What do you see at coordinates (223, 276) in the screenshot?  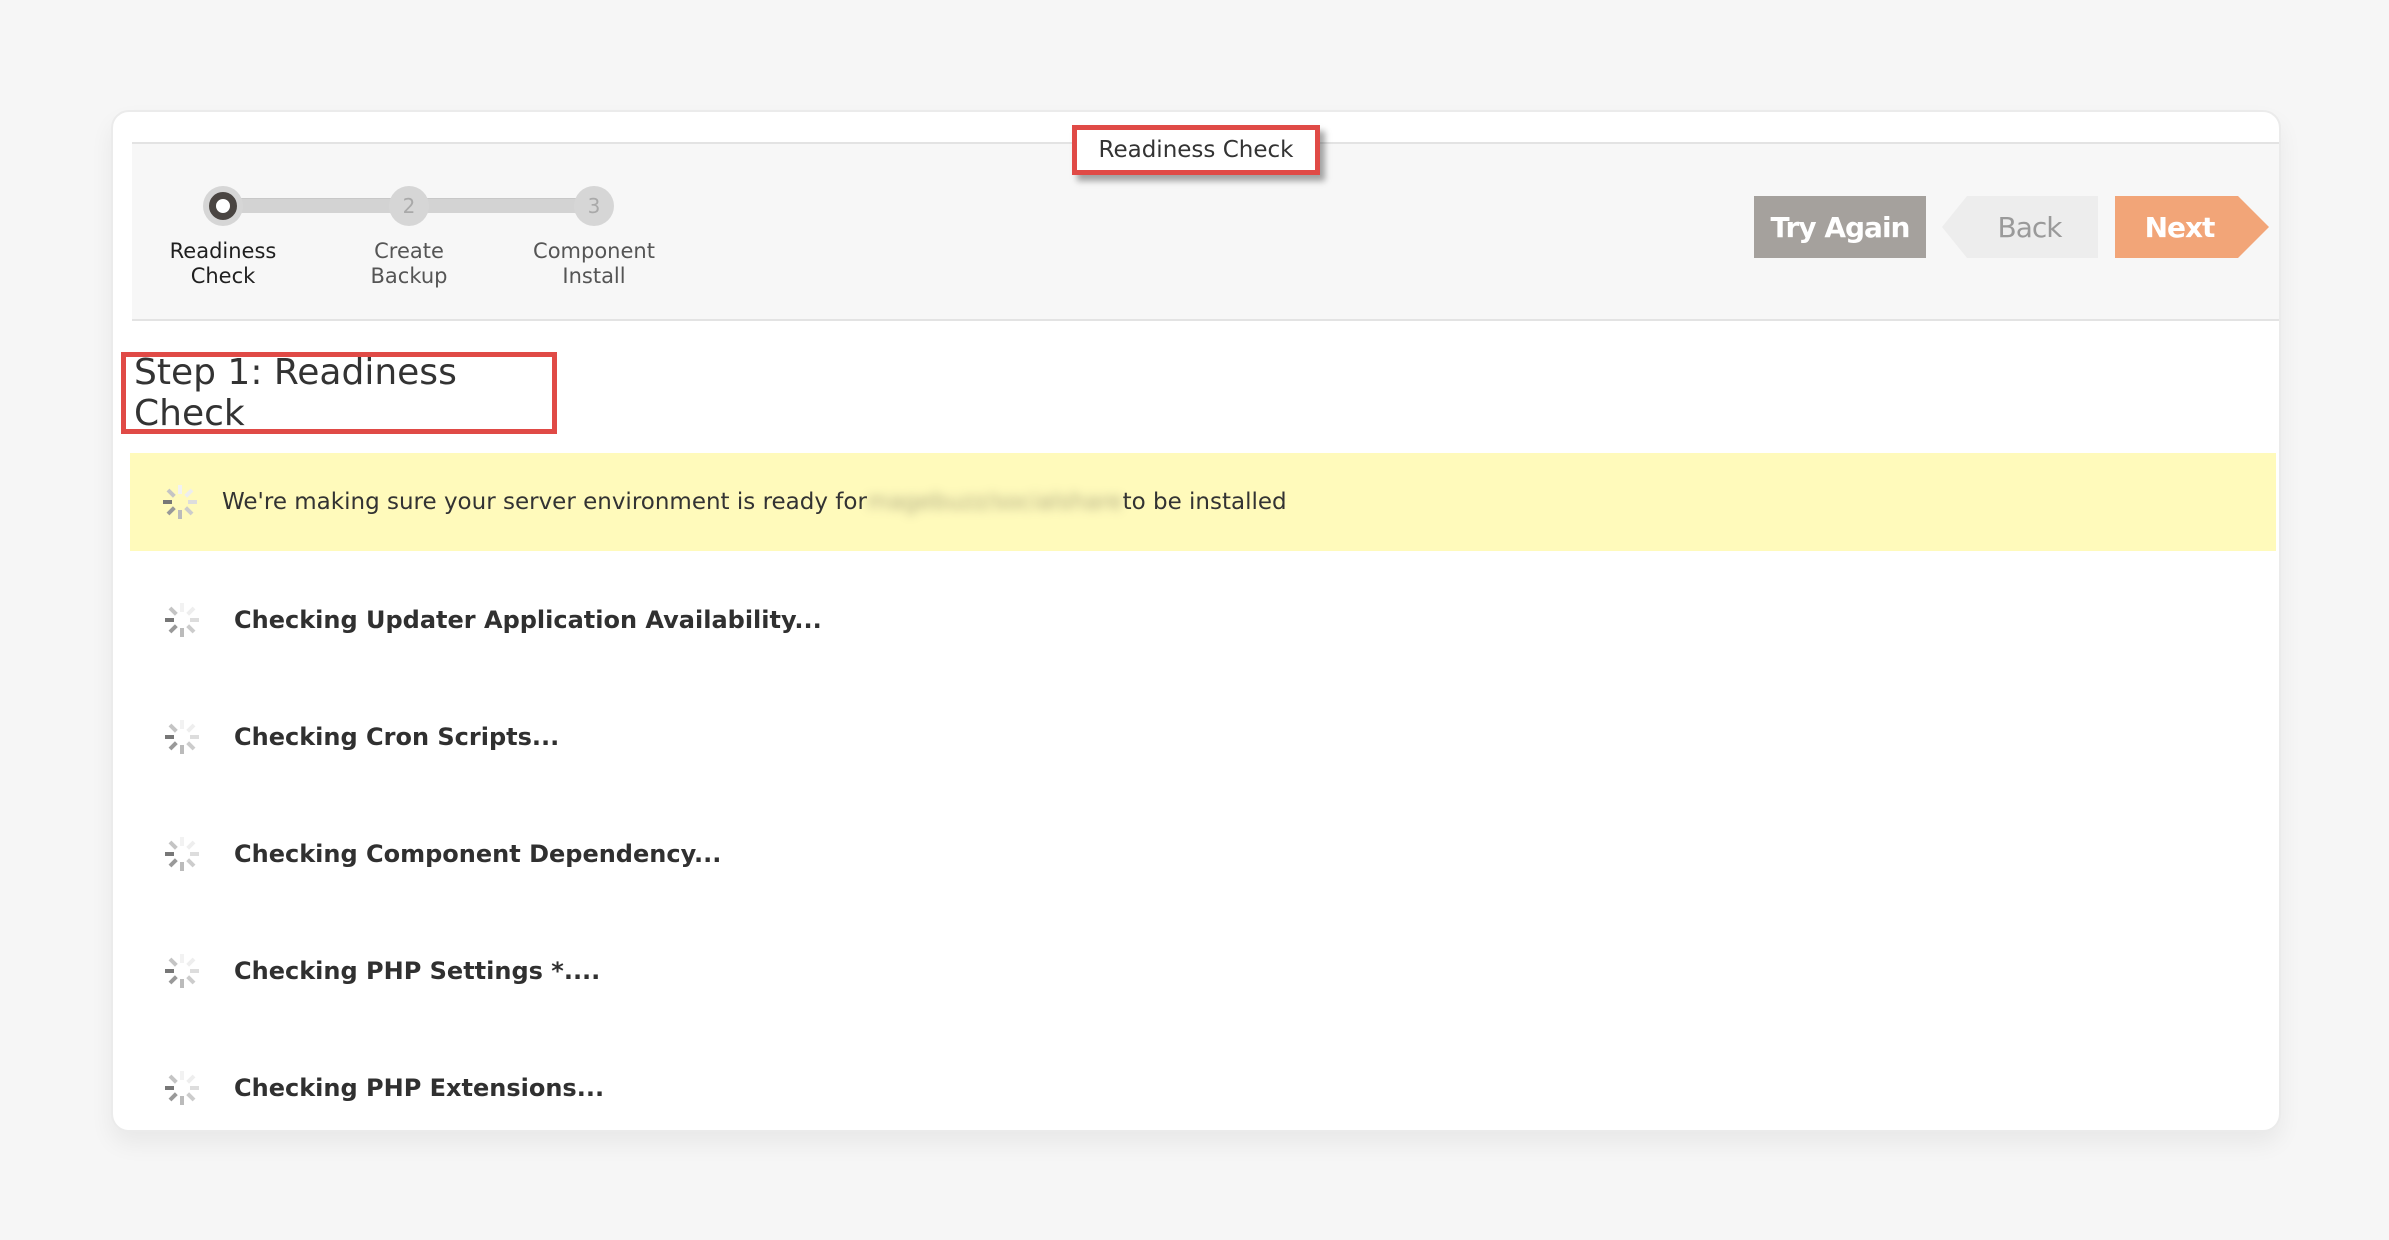 I see `step-label-line: Check` at bounding box center [223, 276].